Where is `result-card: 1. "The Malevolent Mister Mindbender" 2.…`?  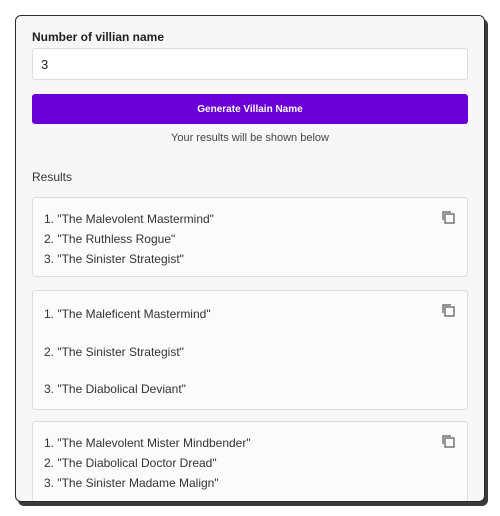 result-card: 1. "The Malevolent Mister Mindbender" 2.… is located at coordinates (250, 461).